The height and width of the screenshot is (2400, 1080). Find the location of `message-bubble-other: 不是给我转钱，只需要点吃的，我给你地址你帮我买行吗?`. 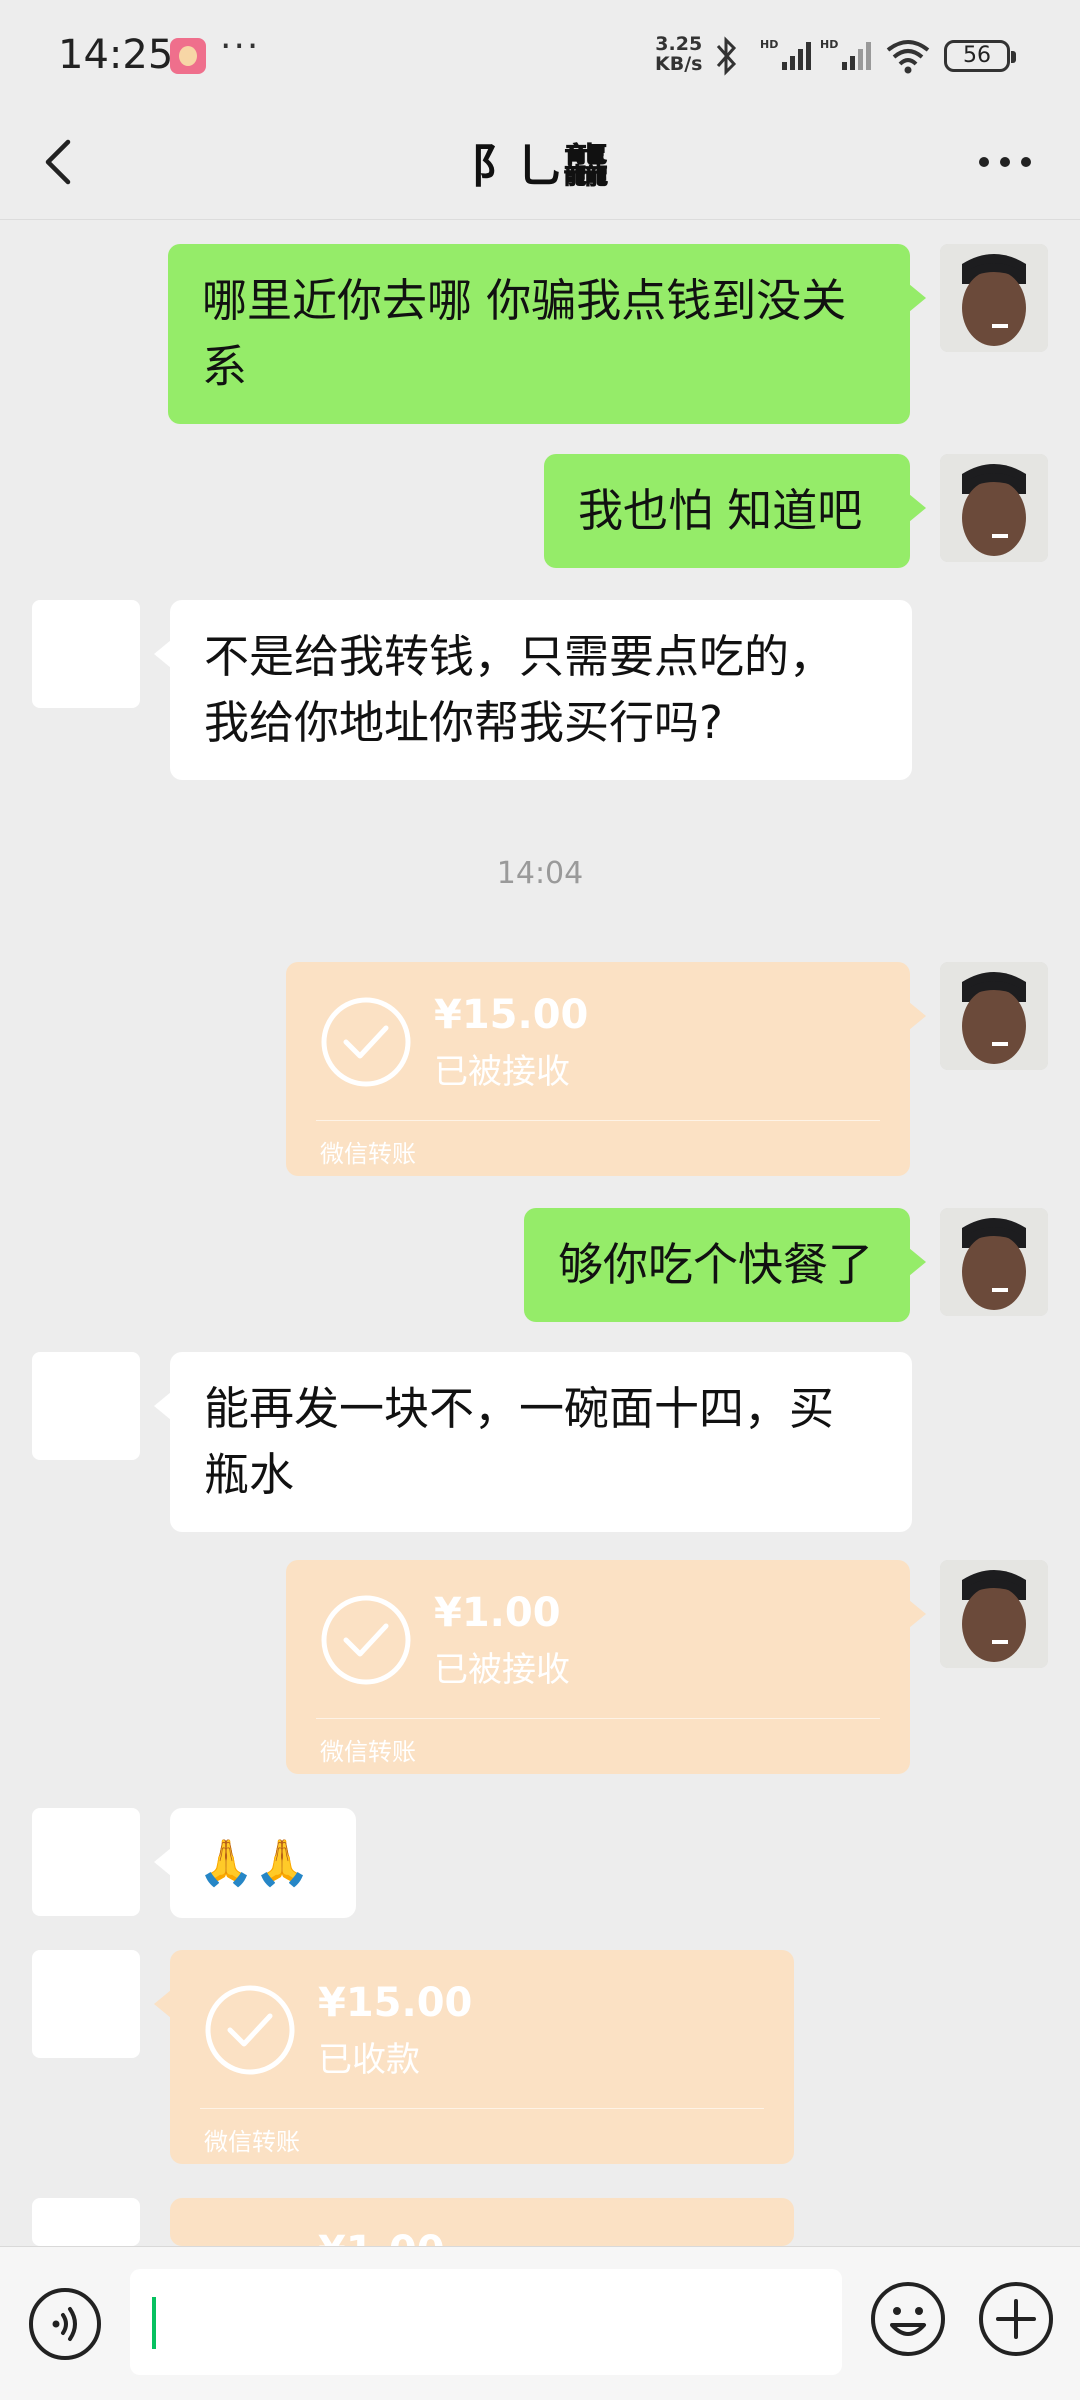

message-bubble-other: 不是给我转钱，只需要点吃的，我给你地址你帮我买行吗? is located at coordinates (533, 690).